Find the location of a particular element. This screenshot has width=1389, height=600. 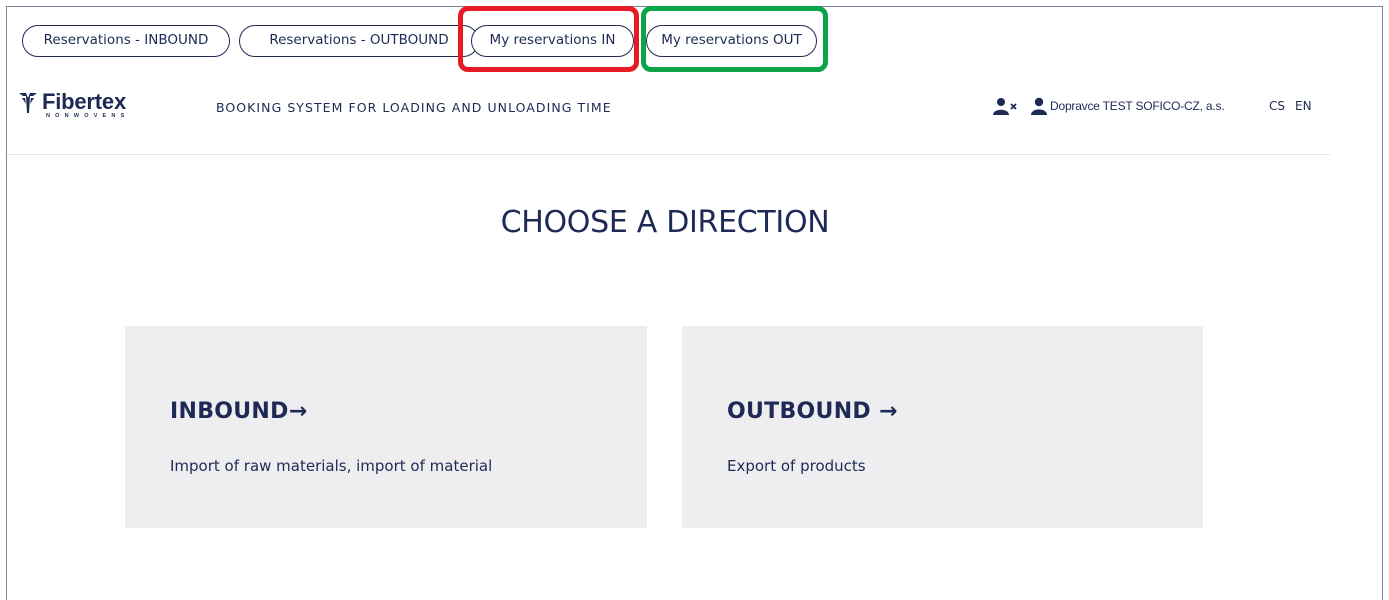

logo-subtext: NONWOVENS is located at coordinates (88, 116).